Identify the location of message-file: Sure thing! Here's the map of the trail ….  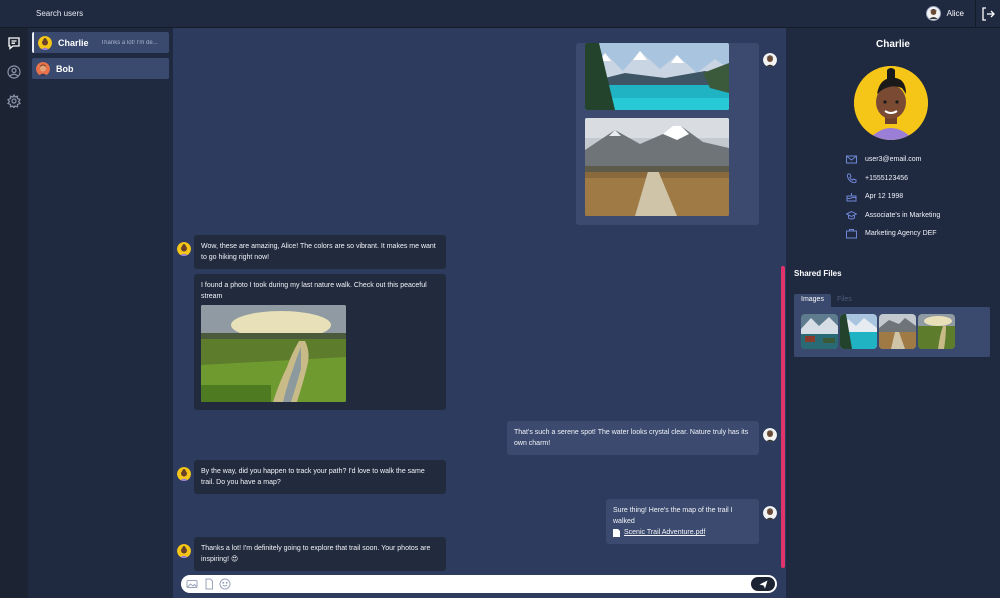
(682, 521).